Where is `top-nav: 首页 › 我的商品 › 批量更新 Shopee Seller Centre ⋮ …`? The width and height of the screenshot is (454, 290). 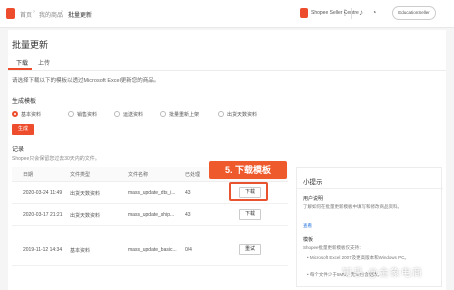
top-nav: 首页 › 我的商品 › 批量更新 Shopee Seller Centre ⋮ … is located at coordinates (227, 14).